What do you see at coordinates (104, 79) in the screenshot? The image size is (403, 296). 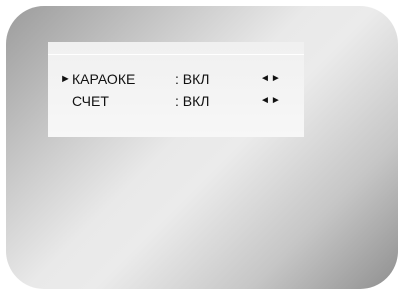 I see `menu-item-label: КАРАОКЕ` at bounding box center [104, 79].